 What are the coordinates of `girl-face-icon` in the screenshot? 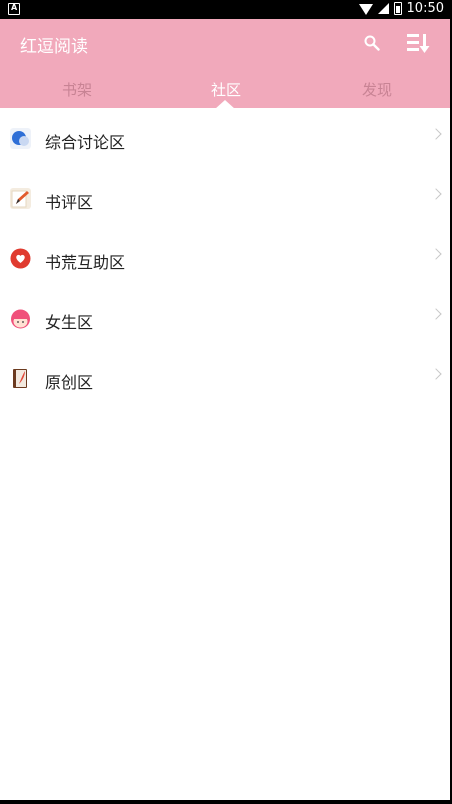 It's located at (20, 319).